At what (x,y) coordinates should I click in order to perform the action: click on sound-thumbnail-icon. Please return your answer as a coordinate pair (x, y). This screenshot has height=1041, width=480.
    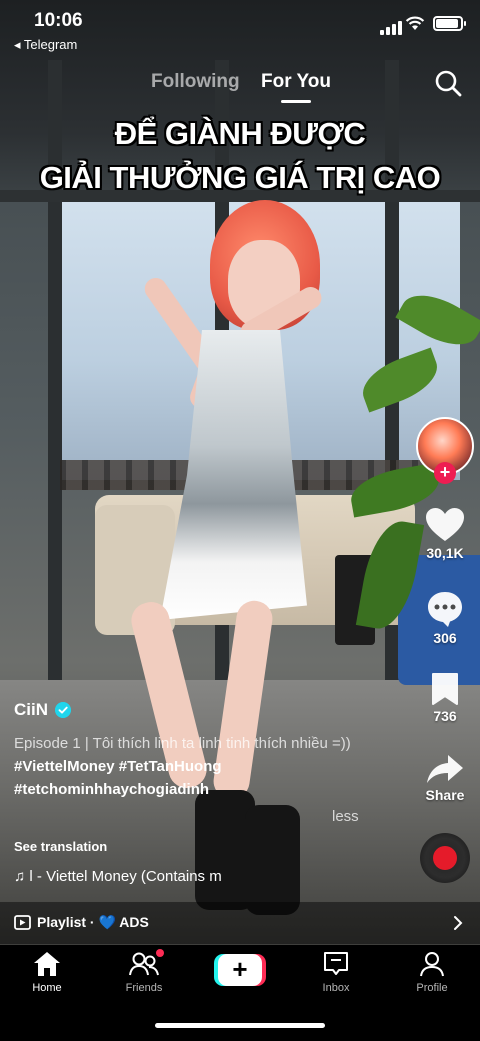
    Looking at the image, I should click on (445, 858).